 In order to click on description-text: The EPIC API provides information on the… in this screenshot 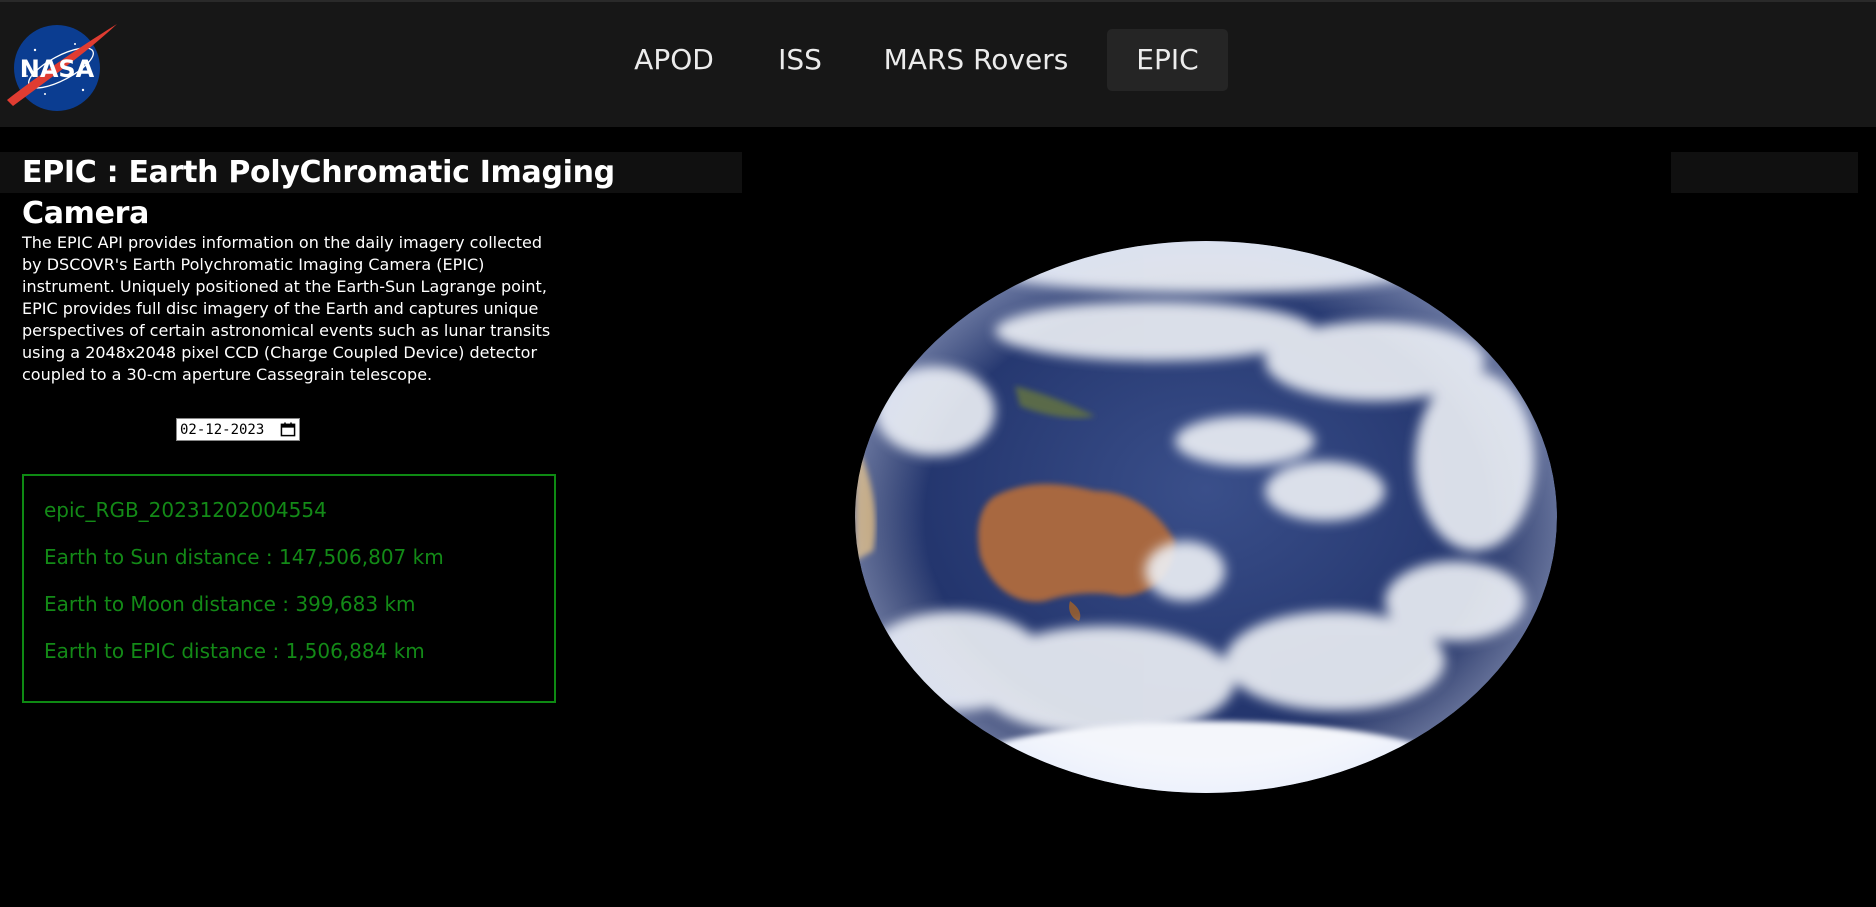, I will do `click(286, 308)`.